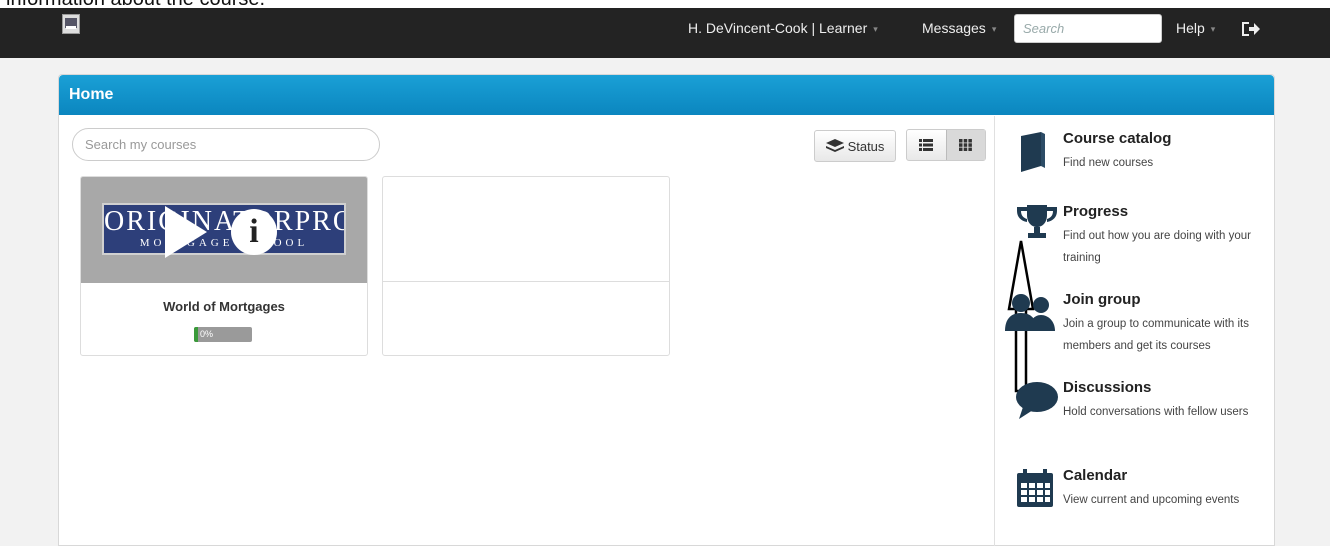 The image size is (1330, 546). I want to click on course-title: World of Mortgages, so click(224, 306).